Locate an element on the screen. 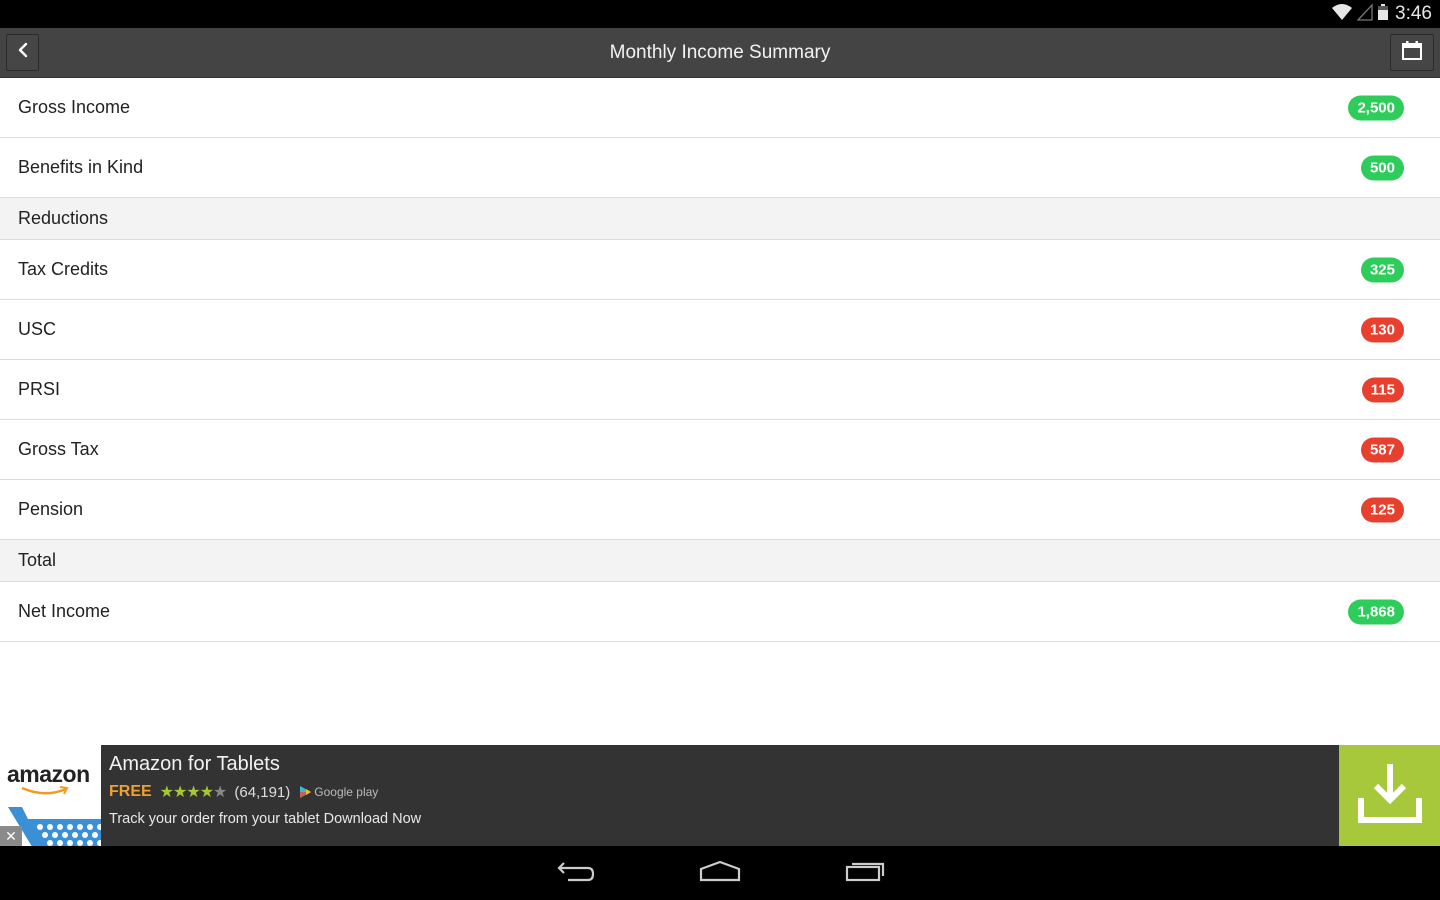 The height and width of the screenshot is (900, 1440). store-label: Google play is located at coordinates (346, 792).